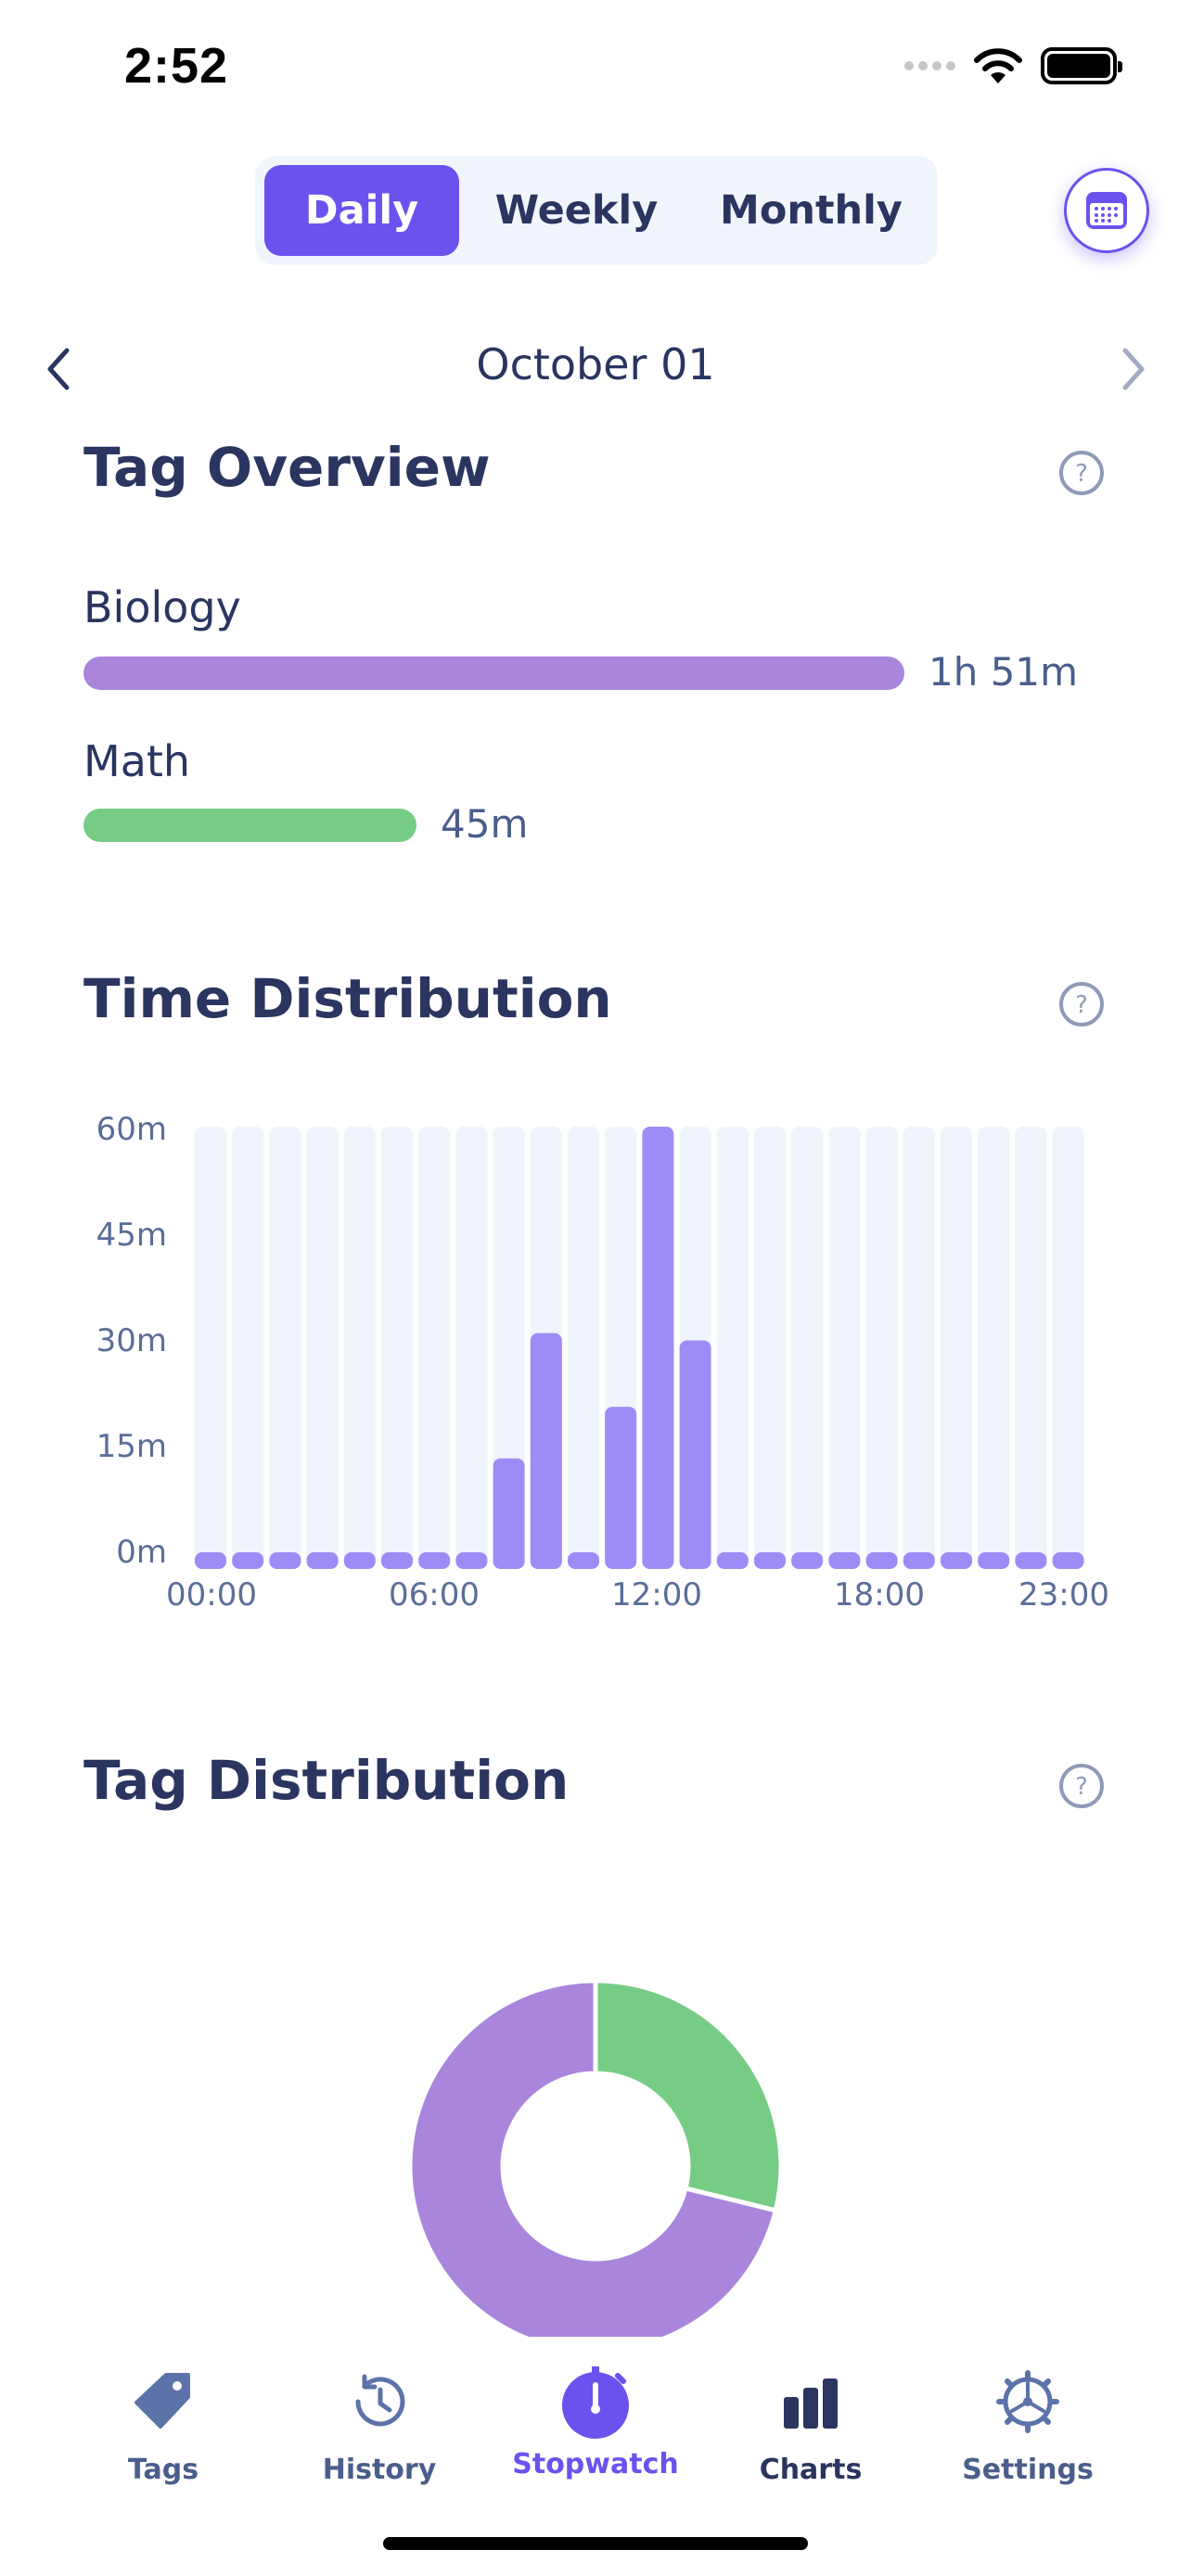  I want to click on tag-distribution-title: Tag Distribution, so click(326, 1780).